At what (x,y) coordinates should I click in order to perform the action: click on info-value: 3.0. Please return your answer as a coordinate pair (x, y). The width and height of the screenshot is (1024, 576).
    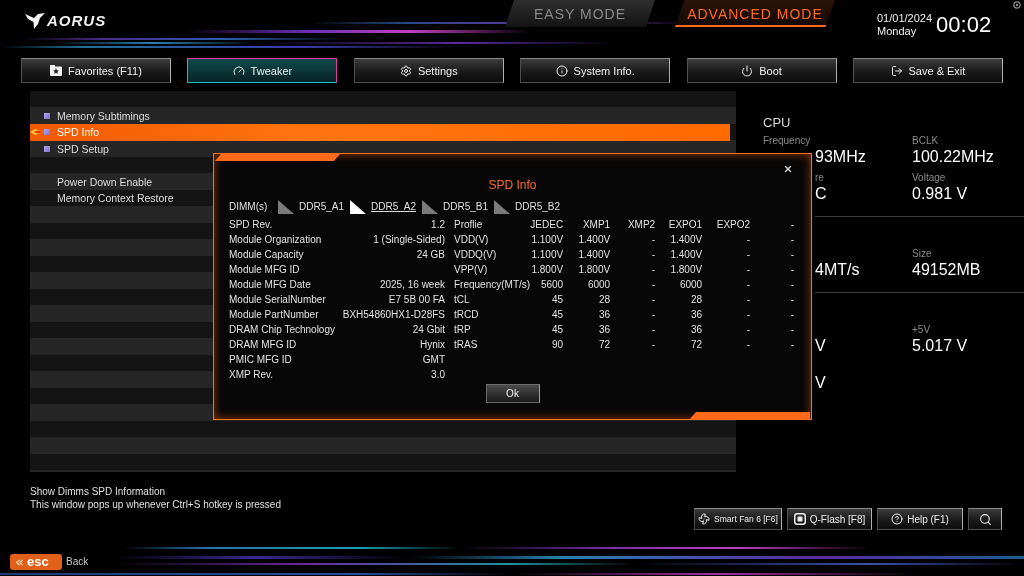
    Looking at the image, I should click on (438, 375).